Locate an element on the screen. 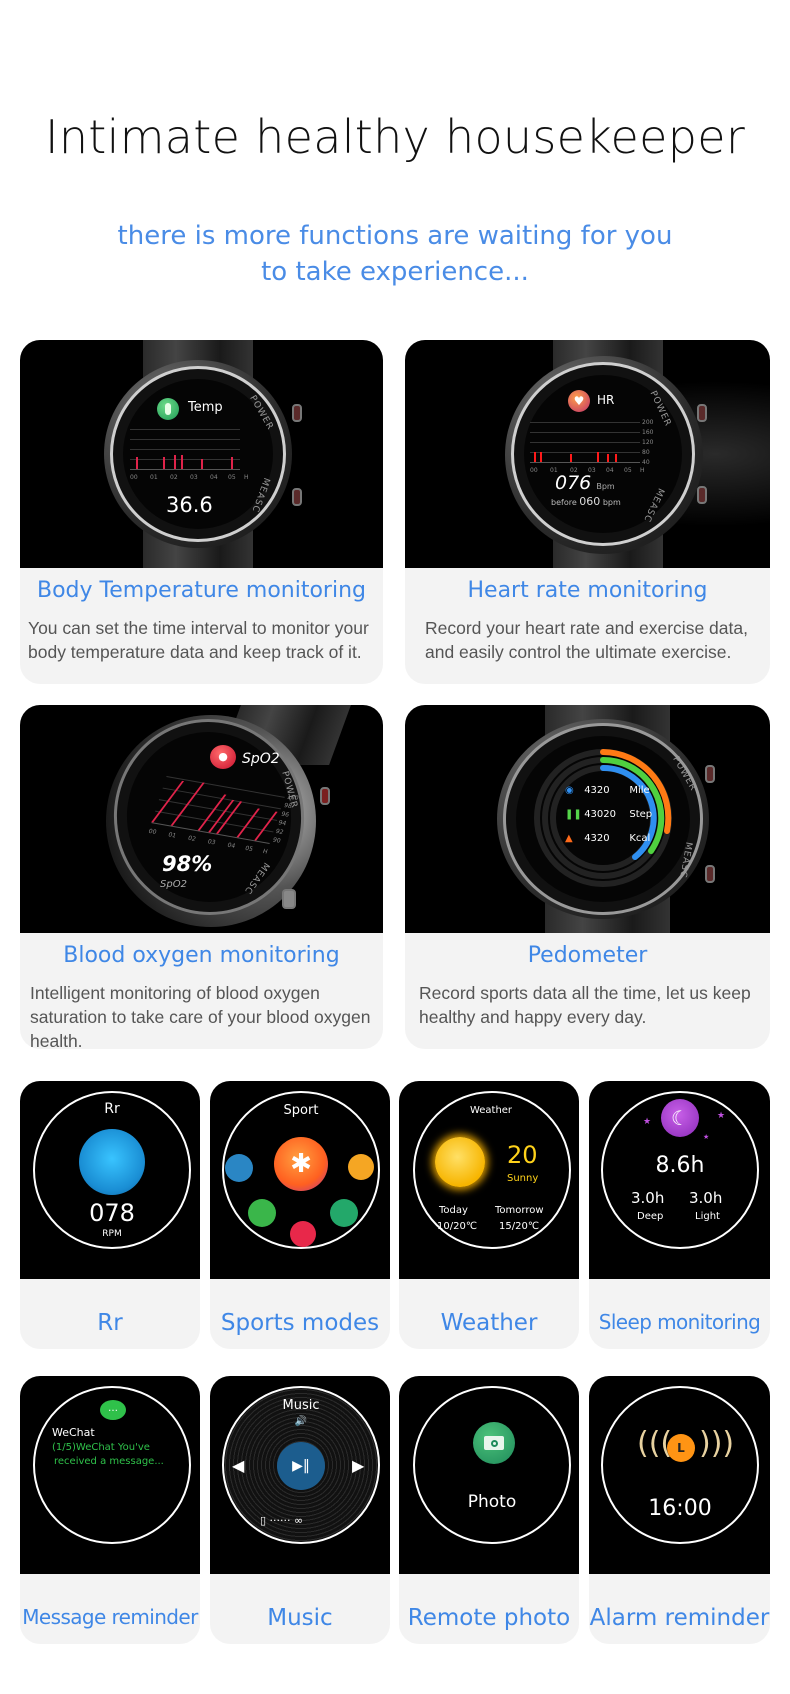 This screenshot has height=1694, width=790. watch-screen-sleep: ☾ ★ ★ ★ 8.6h 3.0h 3.0h Deep Light is located at coordinates (679, 1180).